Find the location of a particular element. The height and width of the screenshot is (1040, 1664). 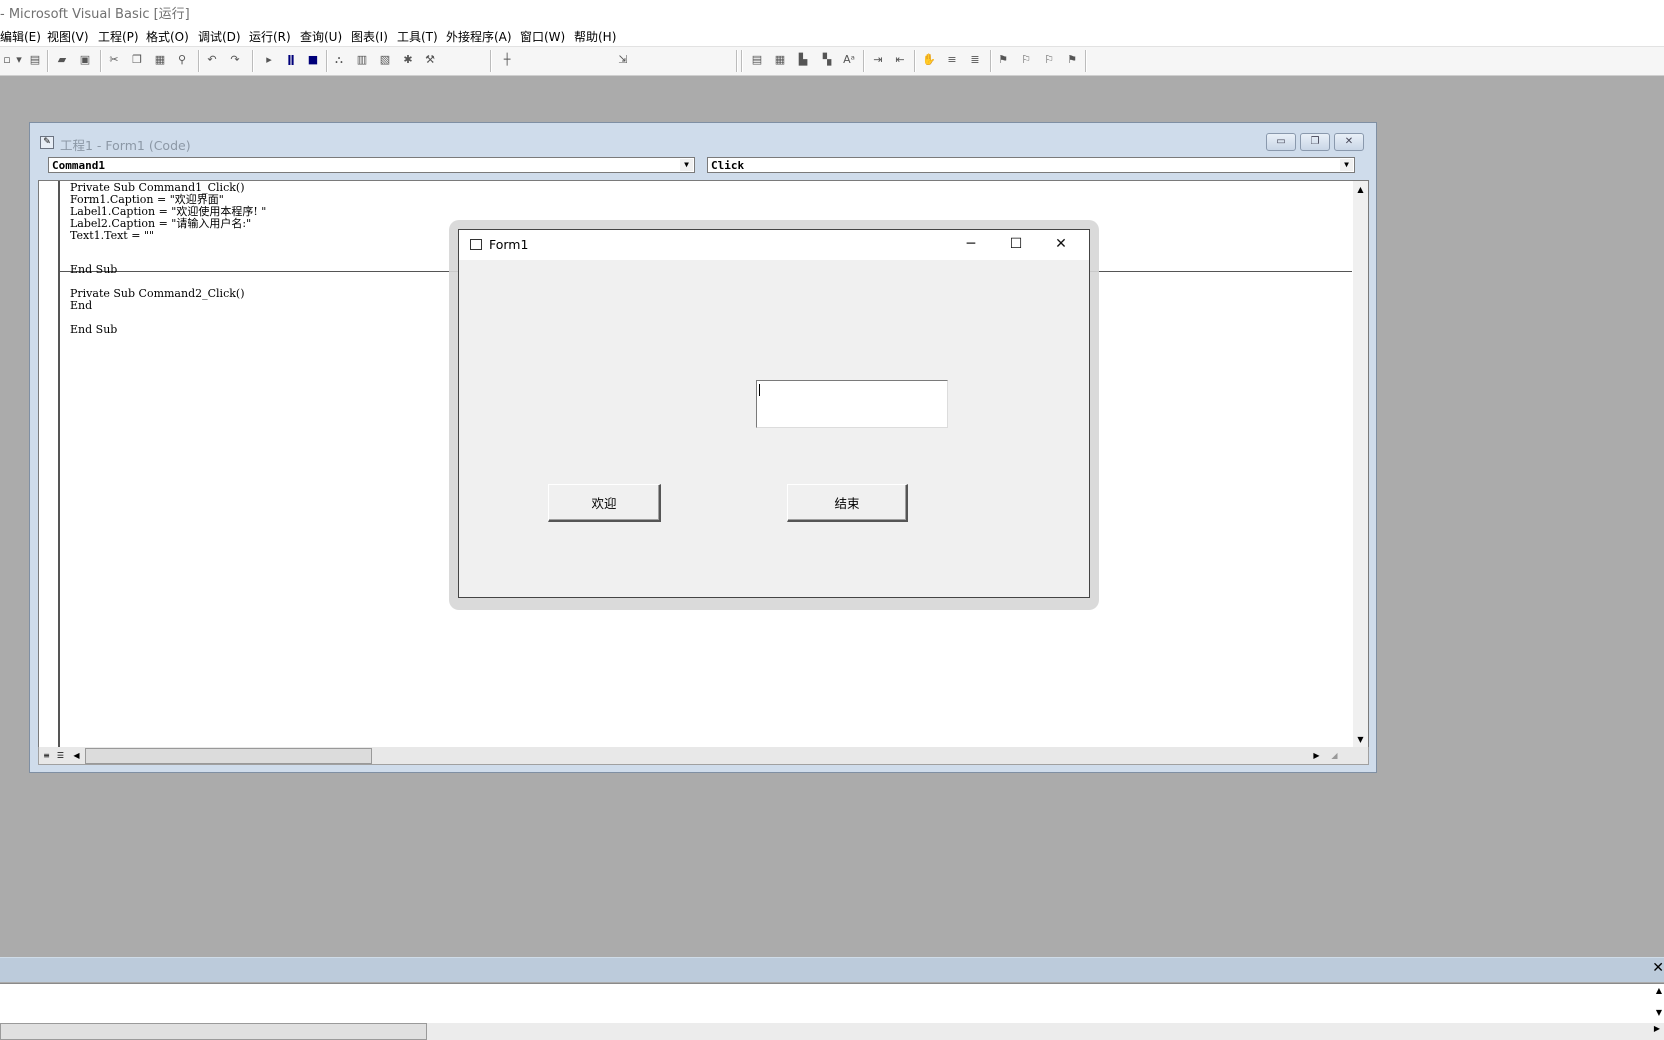

code-line: End is located at coordinates (81, 305).